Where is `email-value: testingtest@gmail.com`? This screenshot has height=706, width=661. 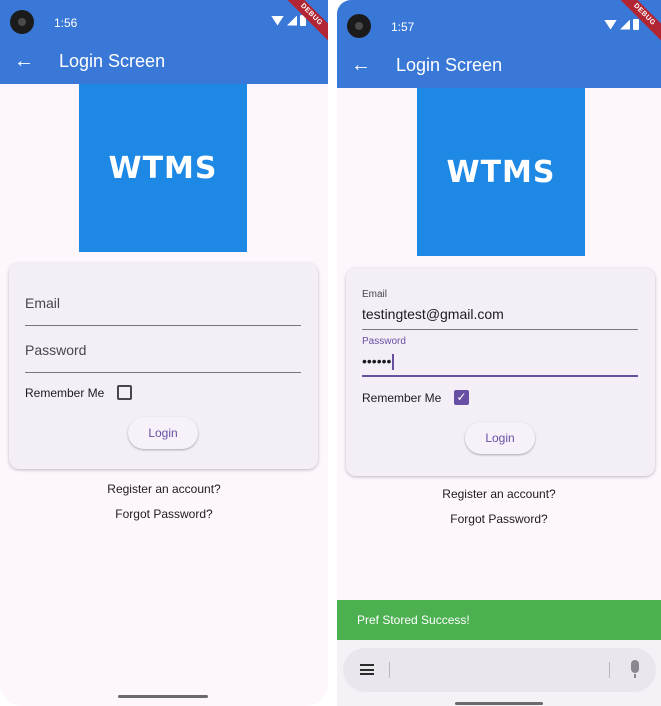 email-value: testingtest@gmail.com is located at coordinates (433, 314).